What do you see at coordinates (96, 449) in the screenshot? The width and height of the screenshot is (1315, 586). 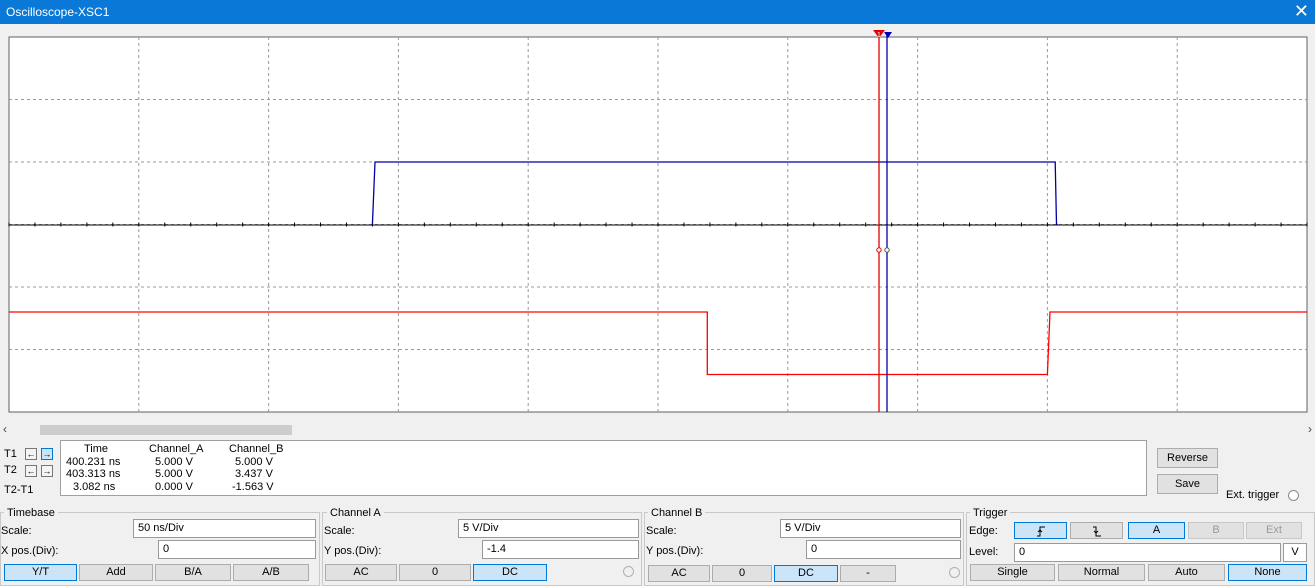 I see `readout-header-time: Time` at bounding box center [96, 449].